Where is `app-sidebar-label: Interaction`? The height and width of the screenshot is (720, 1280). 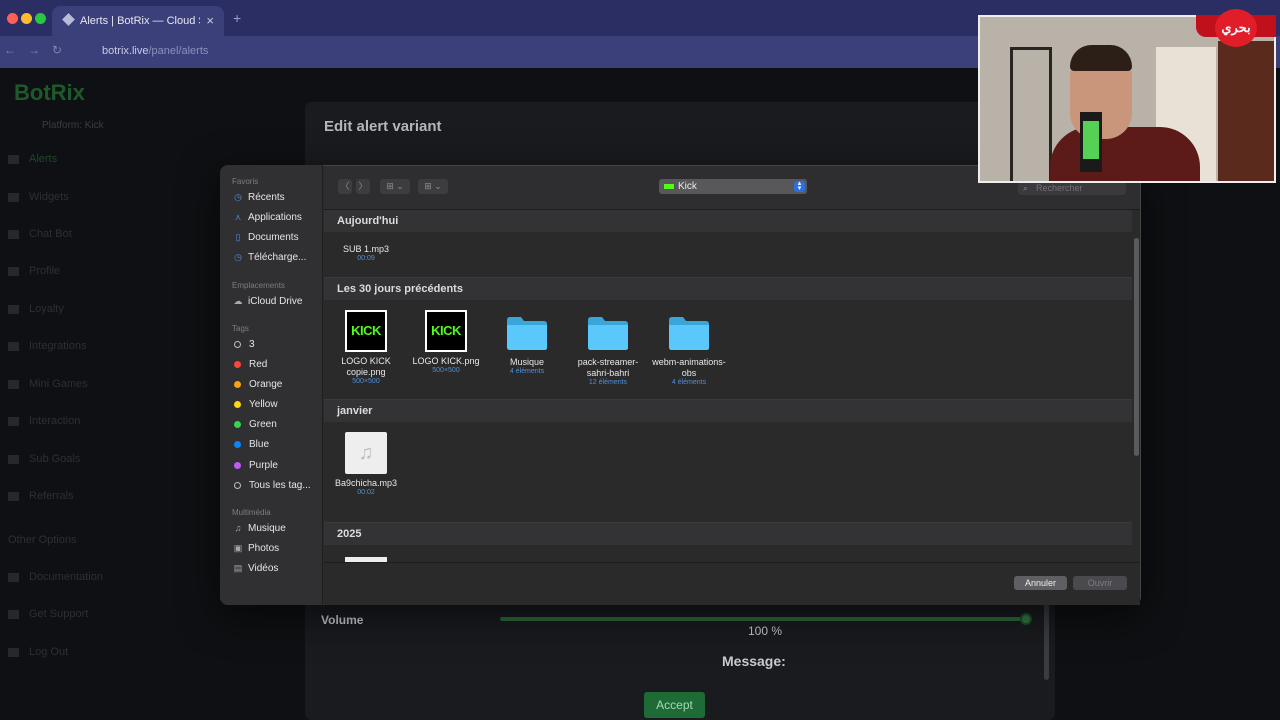 app-sidebar-label: Interaction is located at coordinates (55, 421).